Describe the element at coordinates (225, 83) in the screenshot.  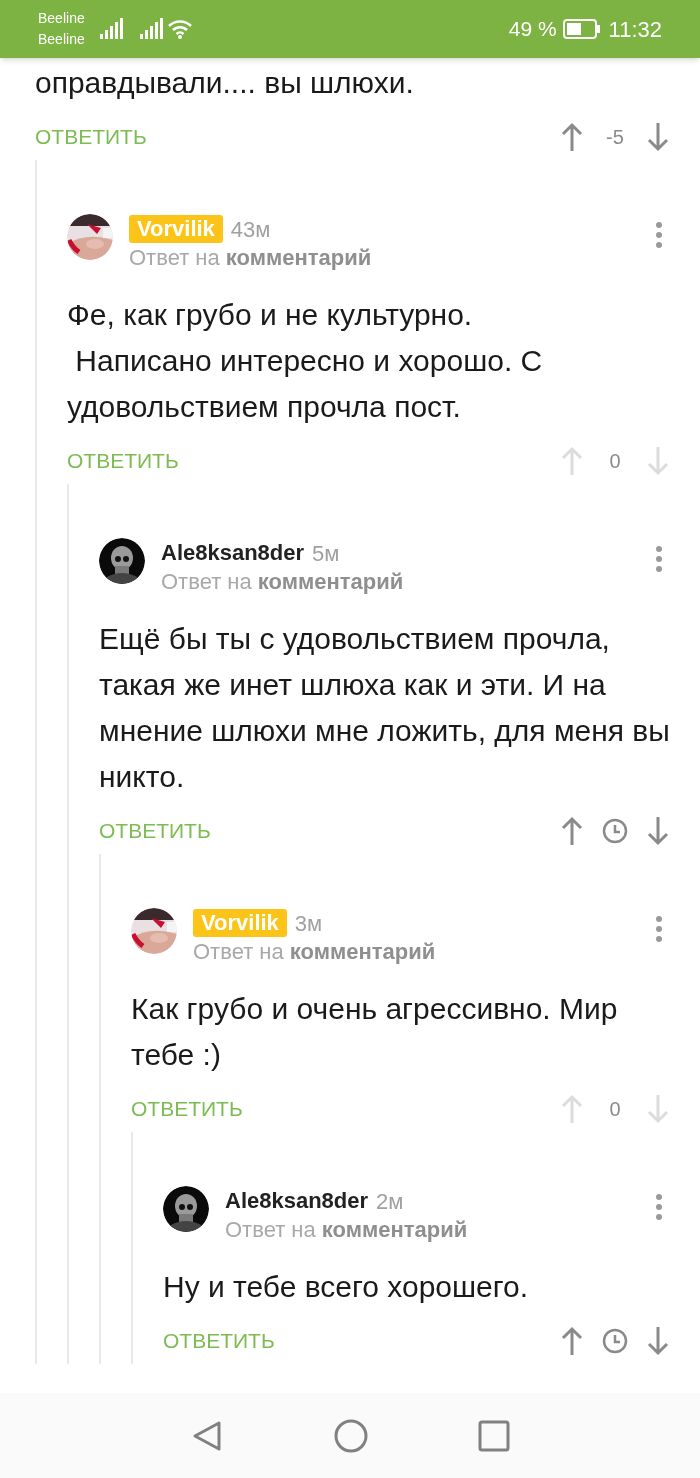
I see `comment-text: оправдывали.... вы шлюхи.` at that location.